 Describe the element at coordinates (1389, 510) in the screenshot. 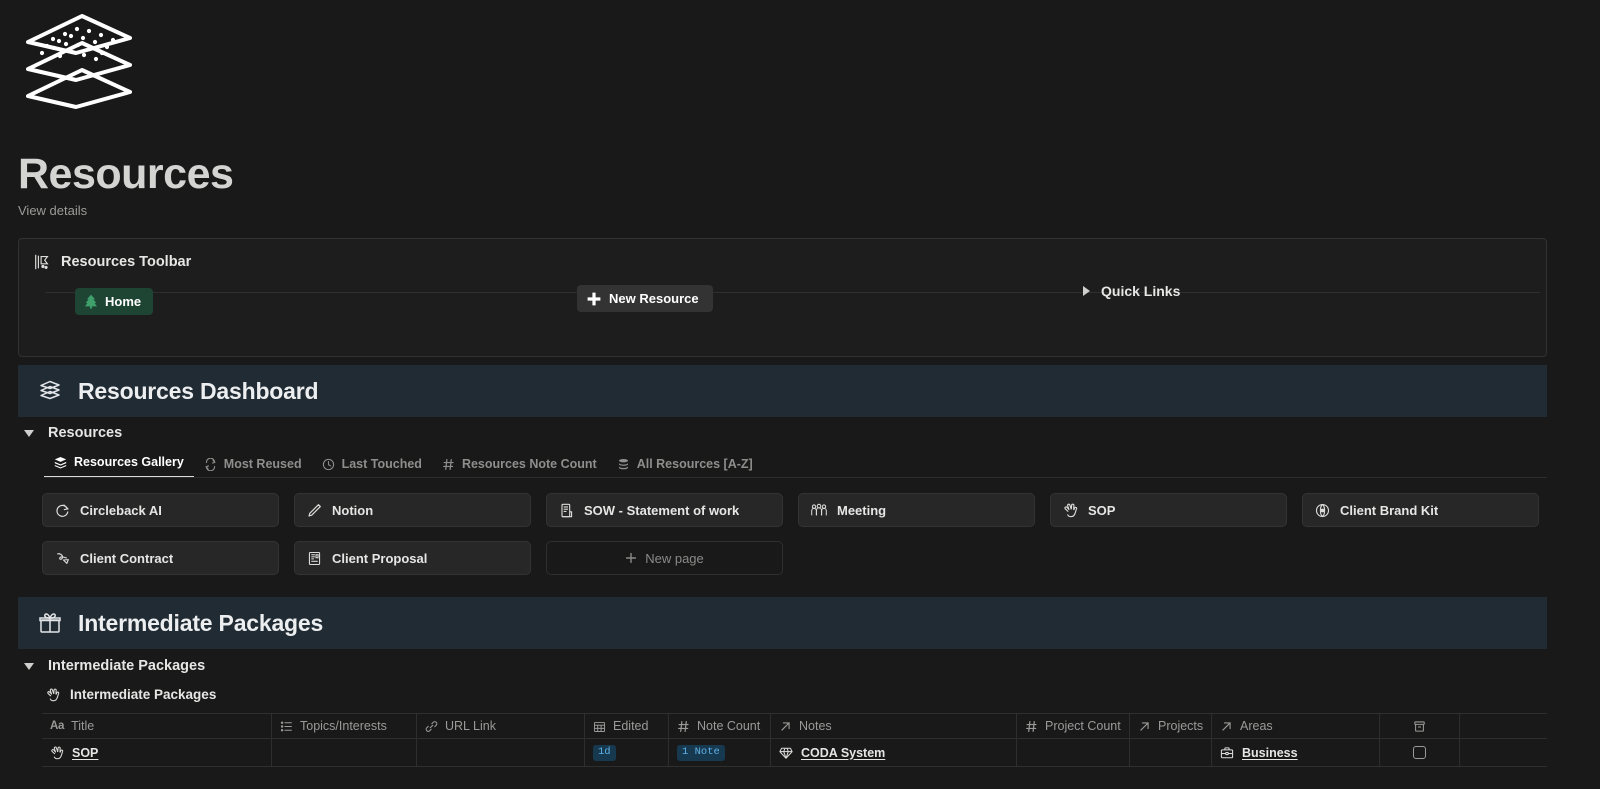

I see `gallery-card-label: Client Brand Kit` at that location.